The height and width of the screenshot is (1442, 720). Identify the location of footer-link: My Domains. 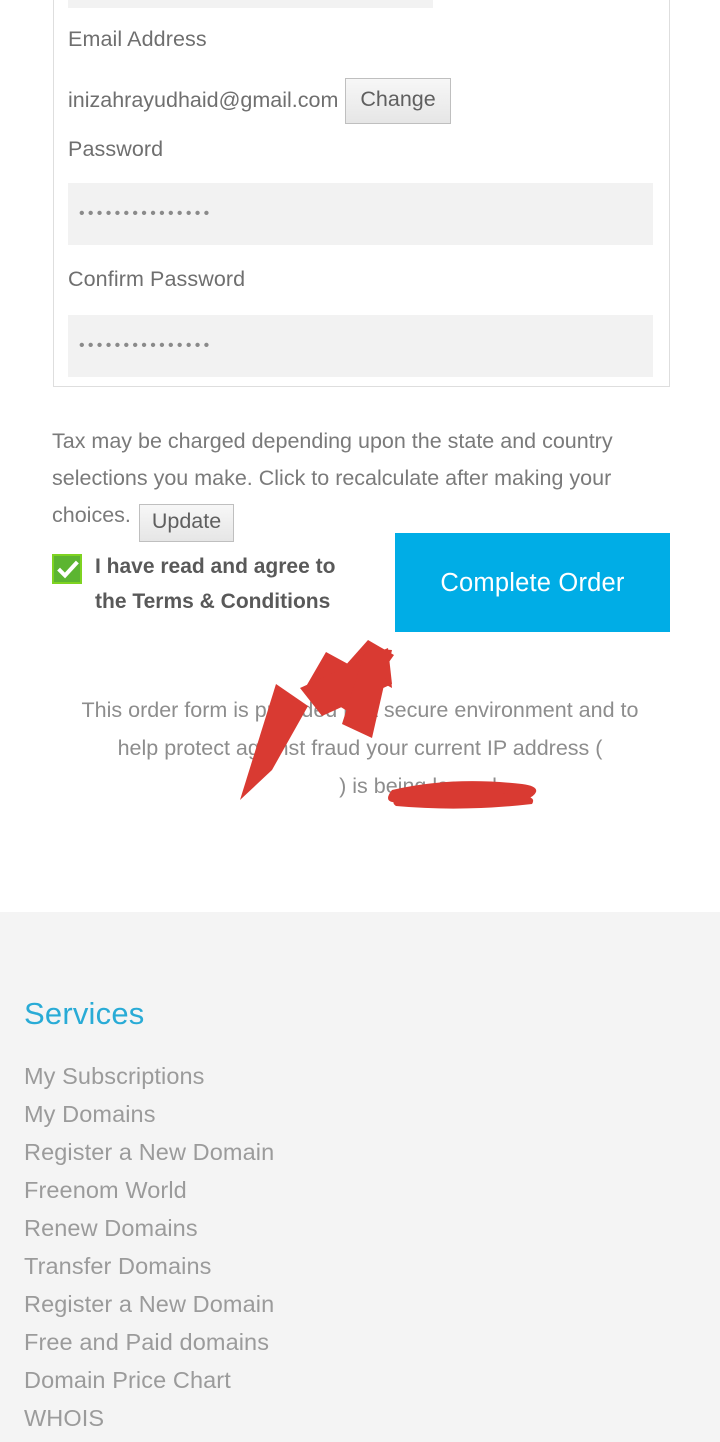
(224, 1114).